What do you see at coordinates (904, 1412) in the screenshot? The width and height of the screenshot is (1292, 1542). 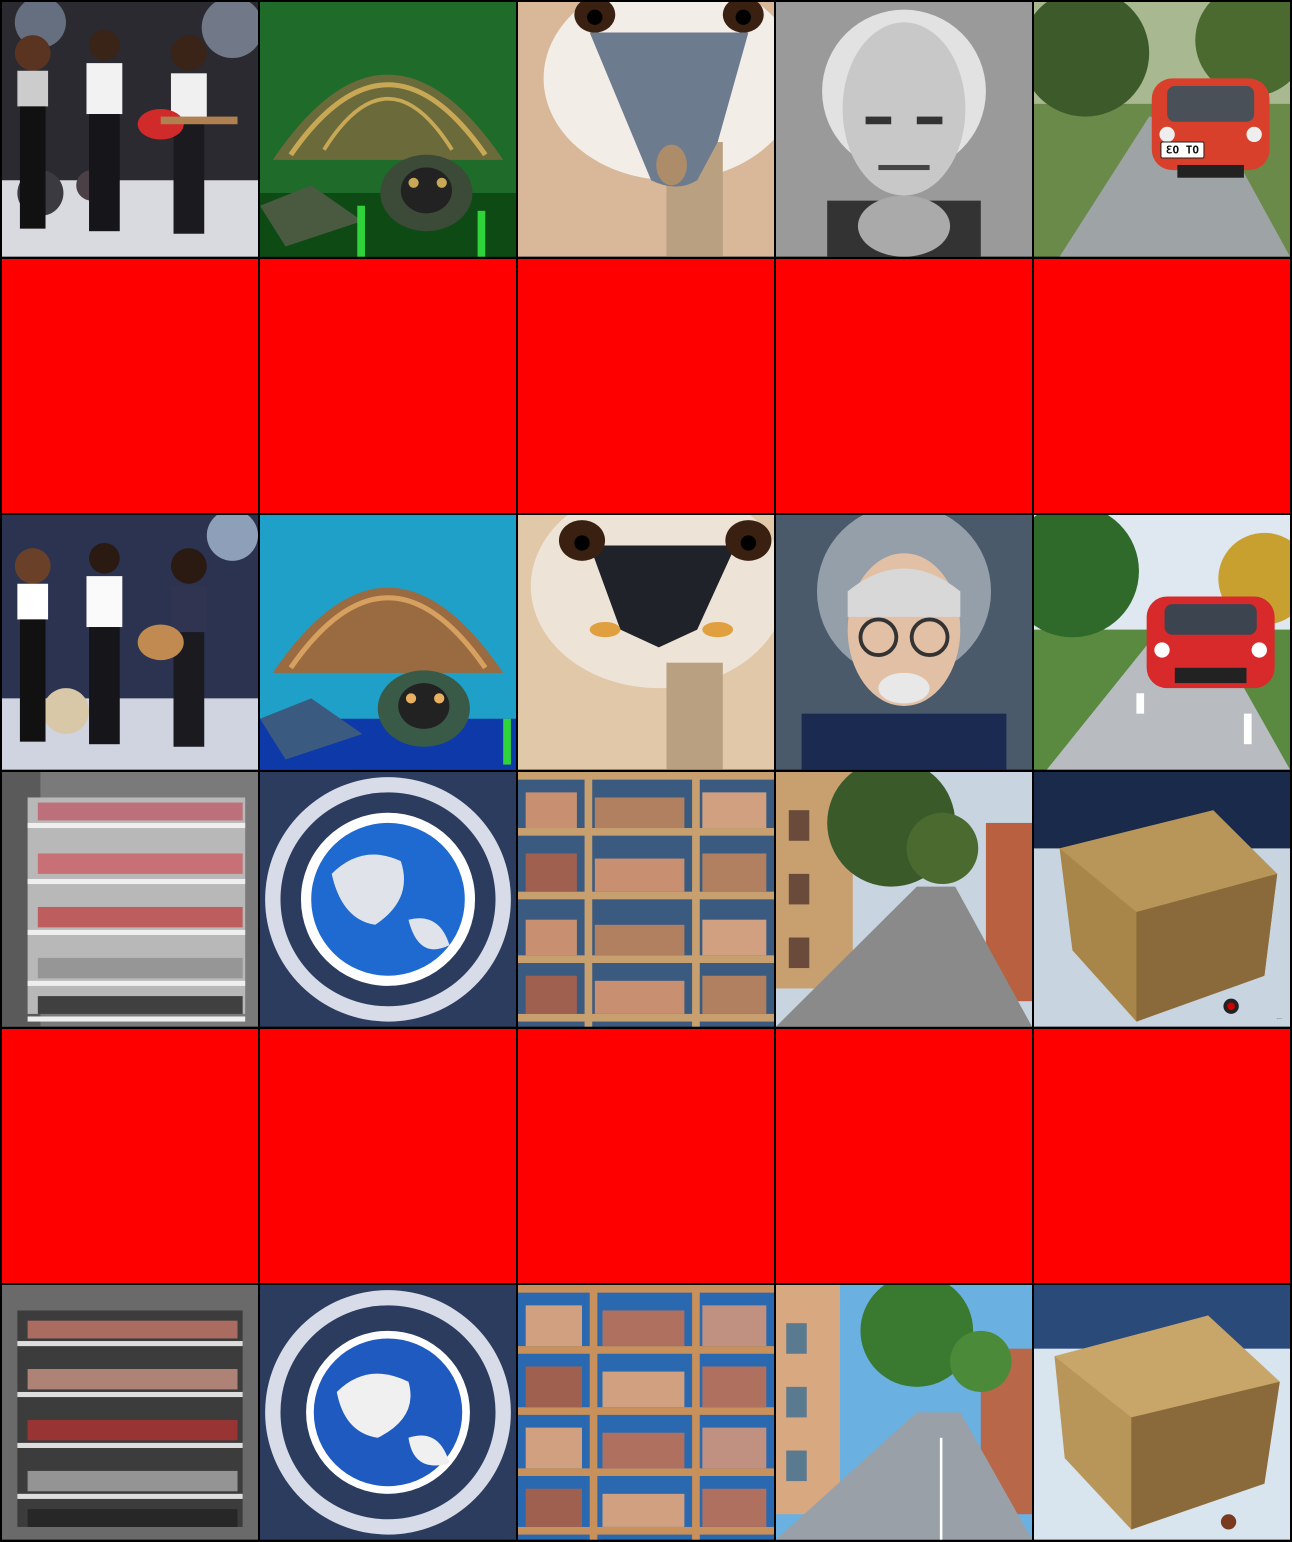 I see `city-street-anime` at bounding box center [904, 1412].